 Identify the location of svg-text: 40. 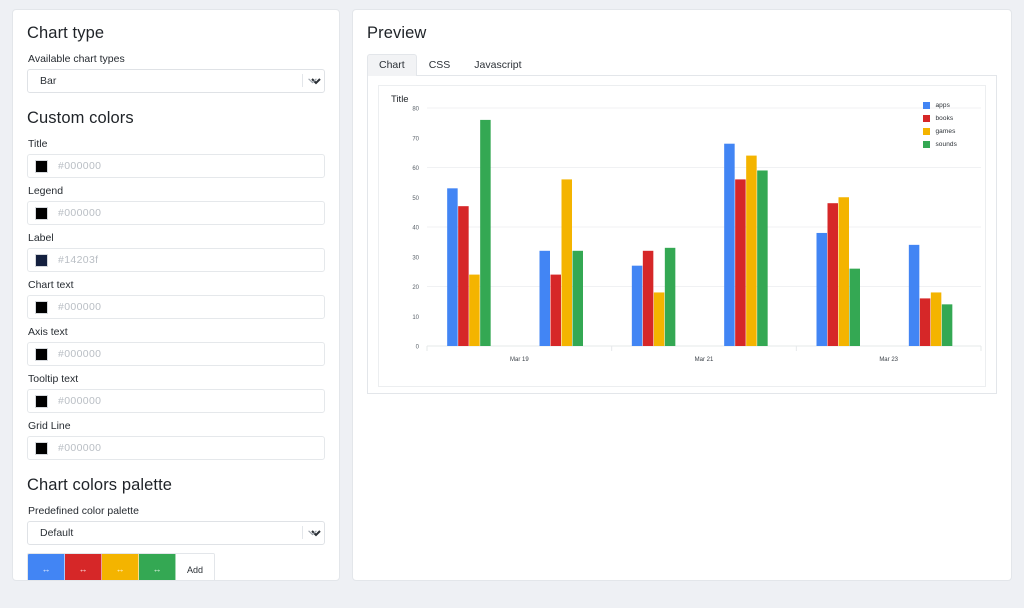
(415, 229).